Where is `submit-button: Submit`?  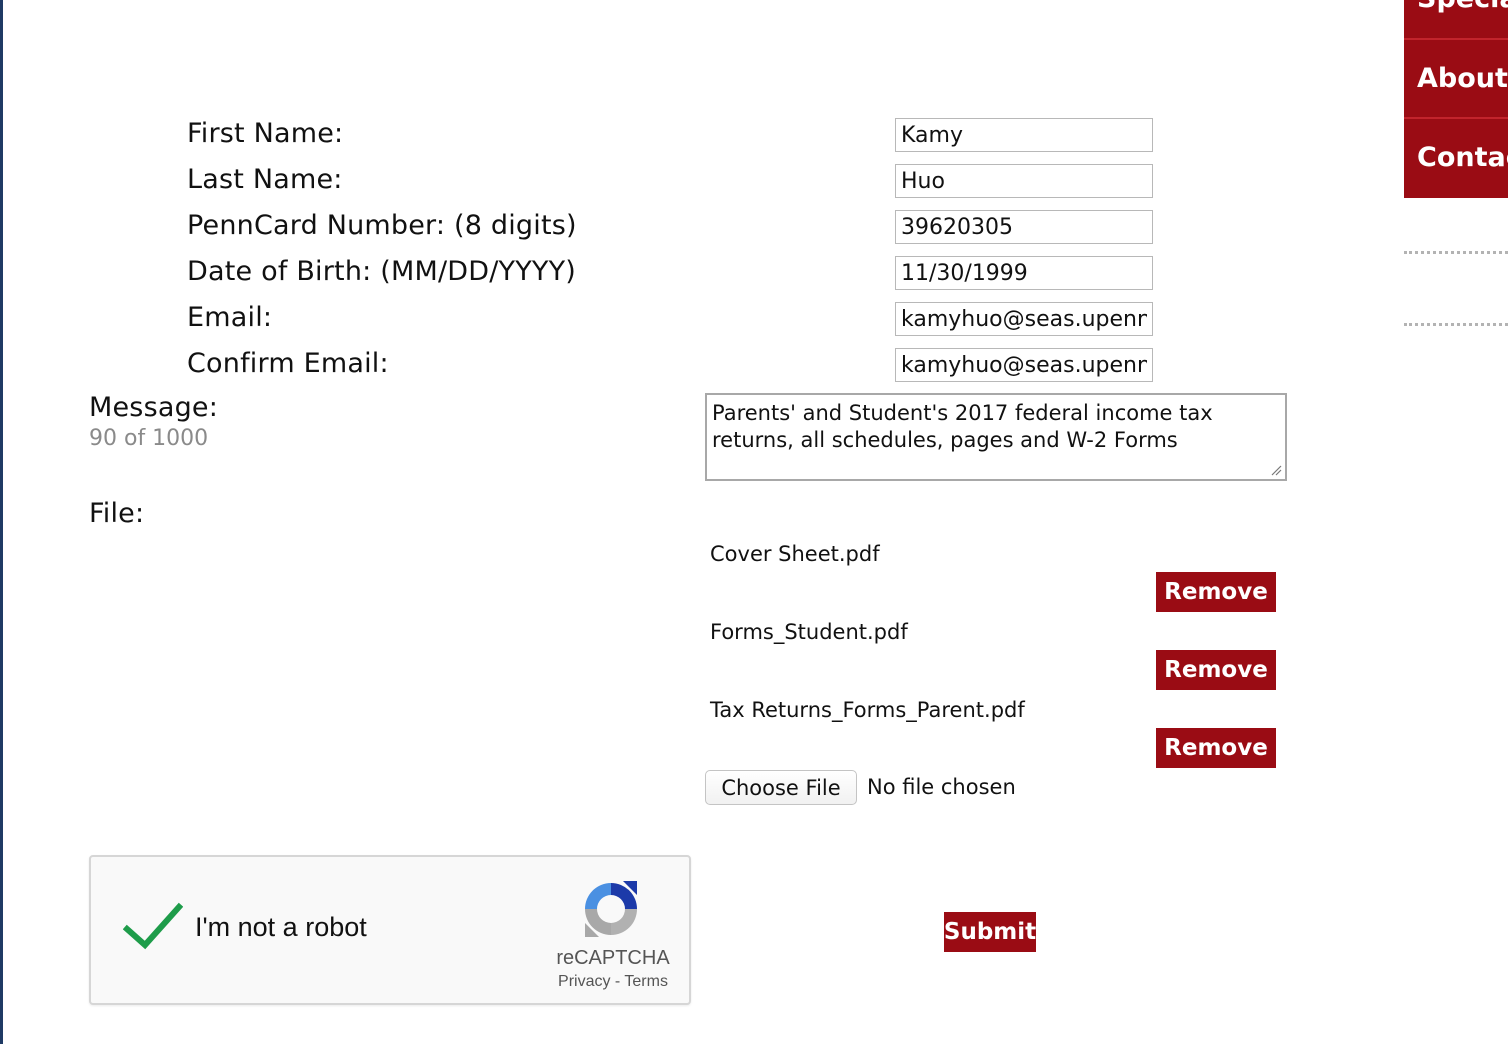 submit-button: Submit is located at coordinates (990, 932).